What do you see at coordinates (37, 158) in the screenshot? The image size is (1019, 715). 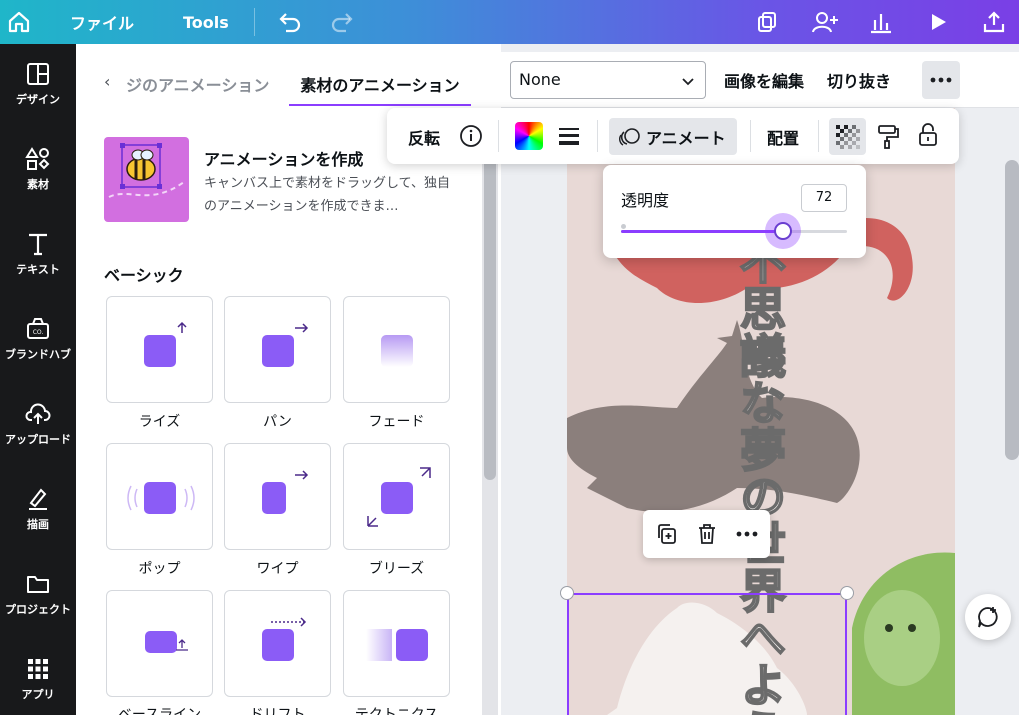 I see `shapes-icon` at bounding box center [37, 158].